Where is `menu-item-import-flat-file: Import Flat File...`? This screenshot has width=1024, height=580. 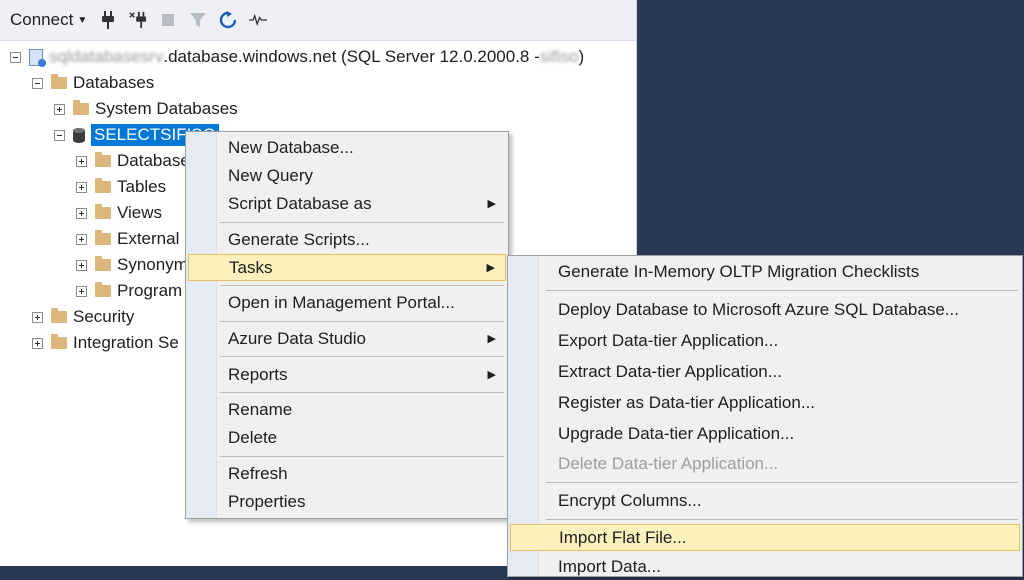 menu-item-import-flat-file: Import Flat File... is located at coordinates (765, 537).